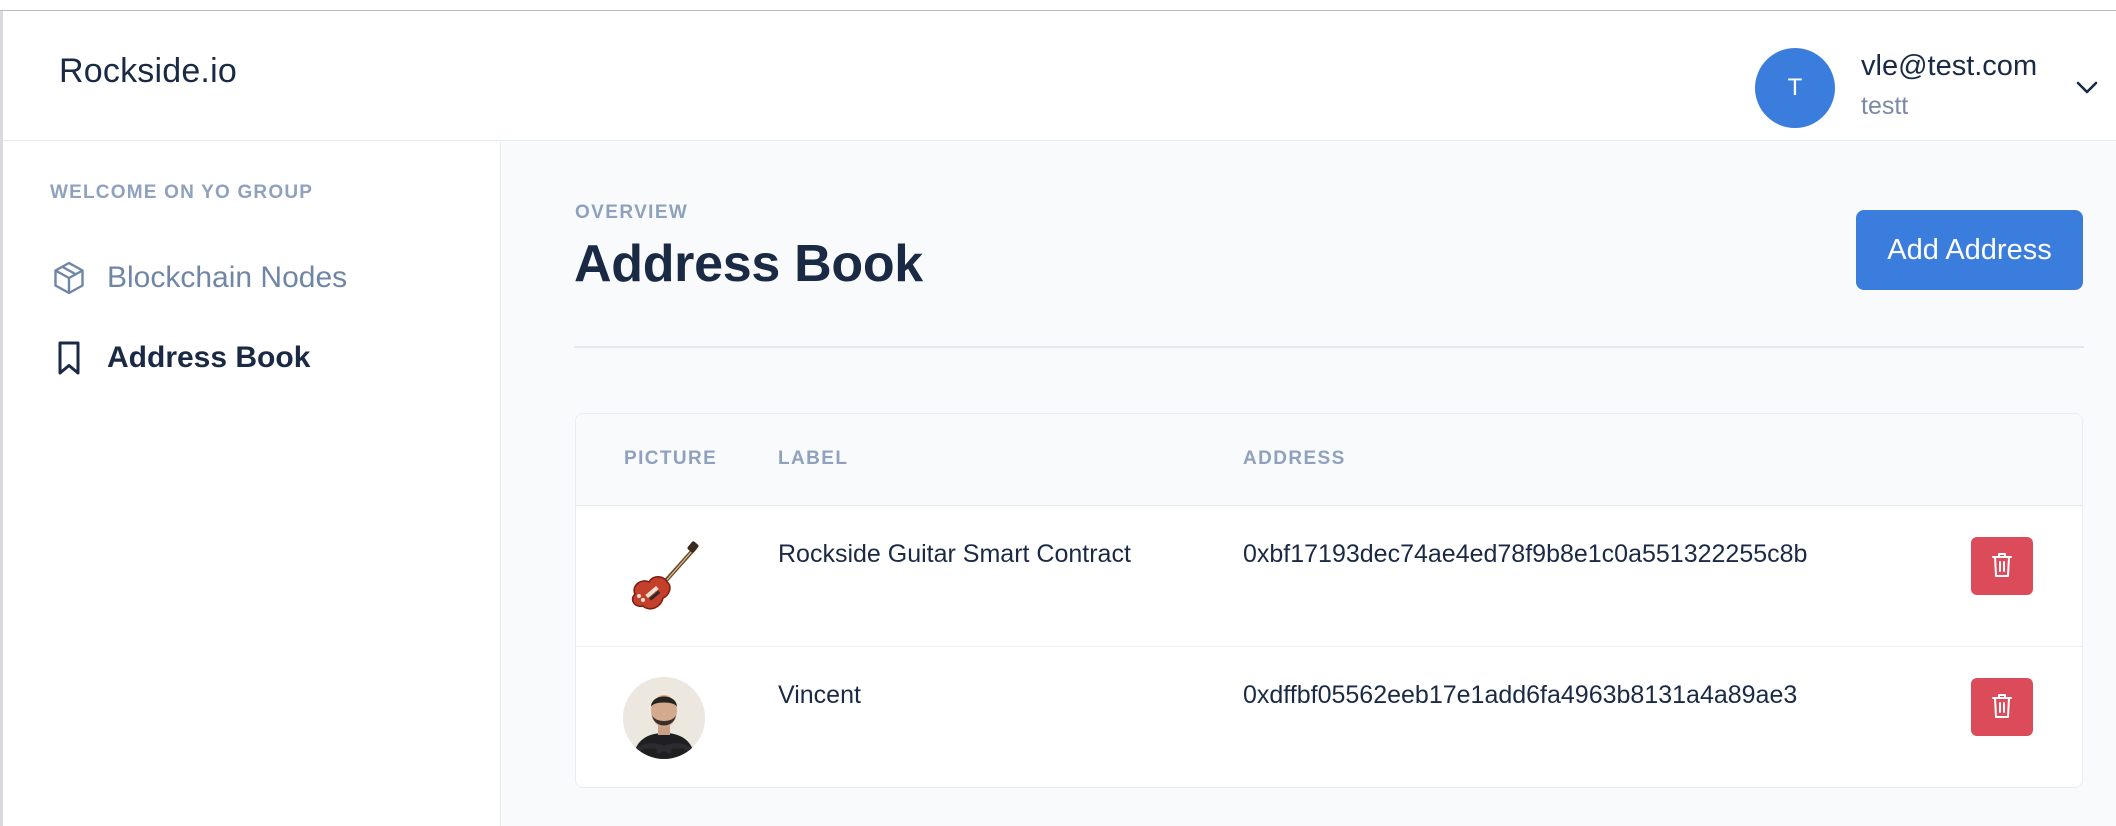  I want to click on guitar-image, so click(664, 577).